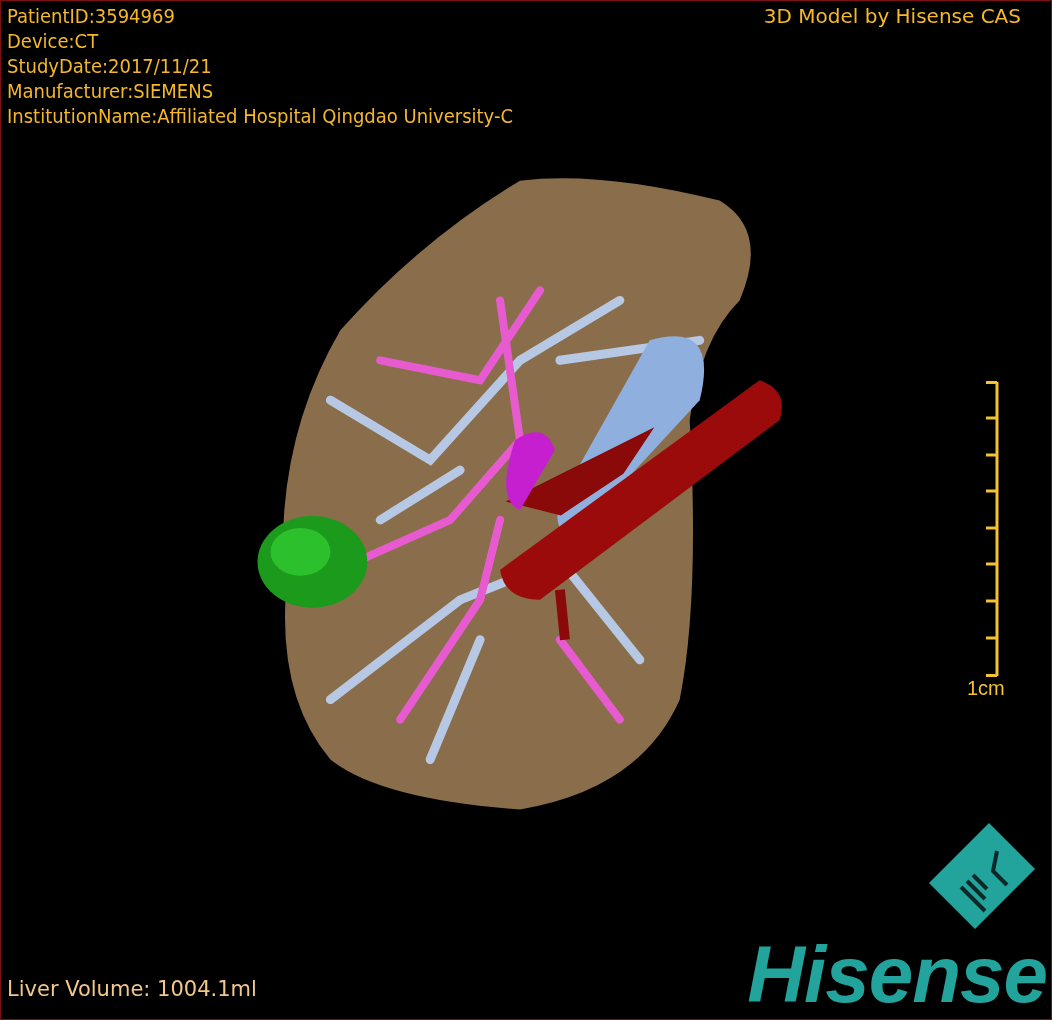  I want to click on liver-volume-text: Liver Volume: 1004.1ml, so click(132, 989).